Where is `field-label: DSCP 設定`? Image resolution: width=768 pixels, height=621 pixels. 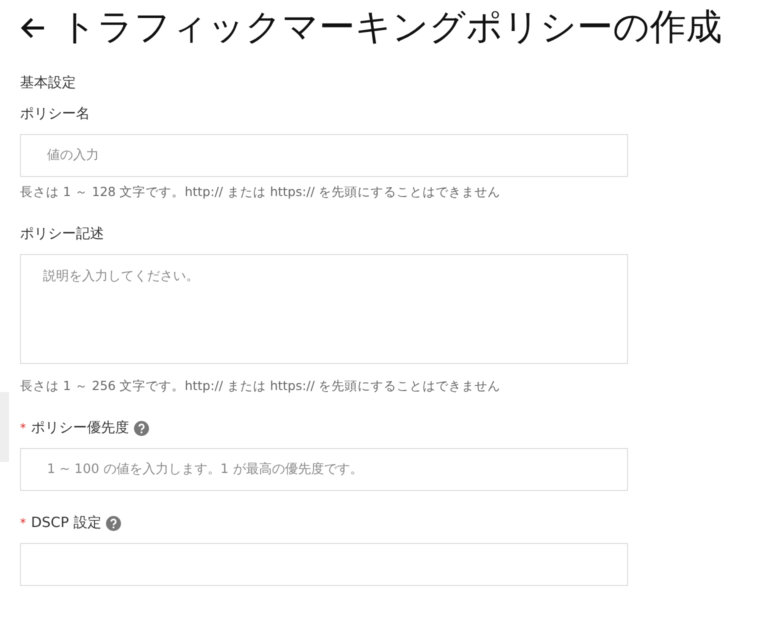 field-label: DSCP 設定 is located at coordinates (66, 523).